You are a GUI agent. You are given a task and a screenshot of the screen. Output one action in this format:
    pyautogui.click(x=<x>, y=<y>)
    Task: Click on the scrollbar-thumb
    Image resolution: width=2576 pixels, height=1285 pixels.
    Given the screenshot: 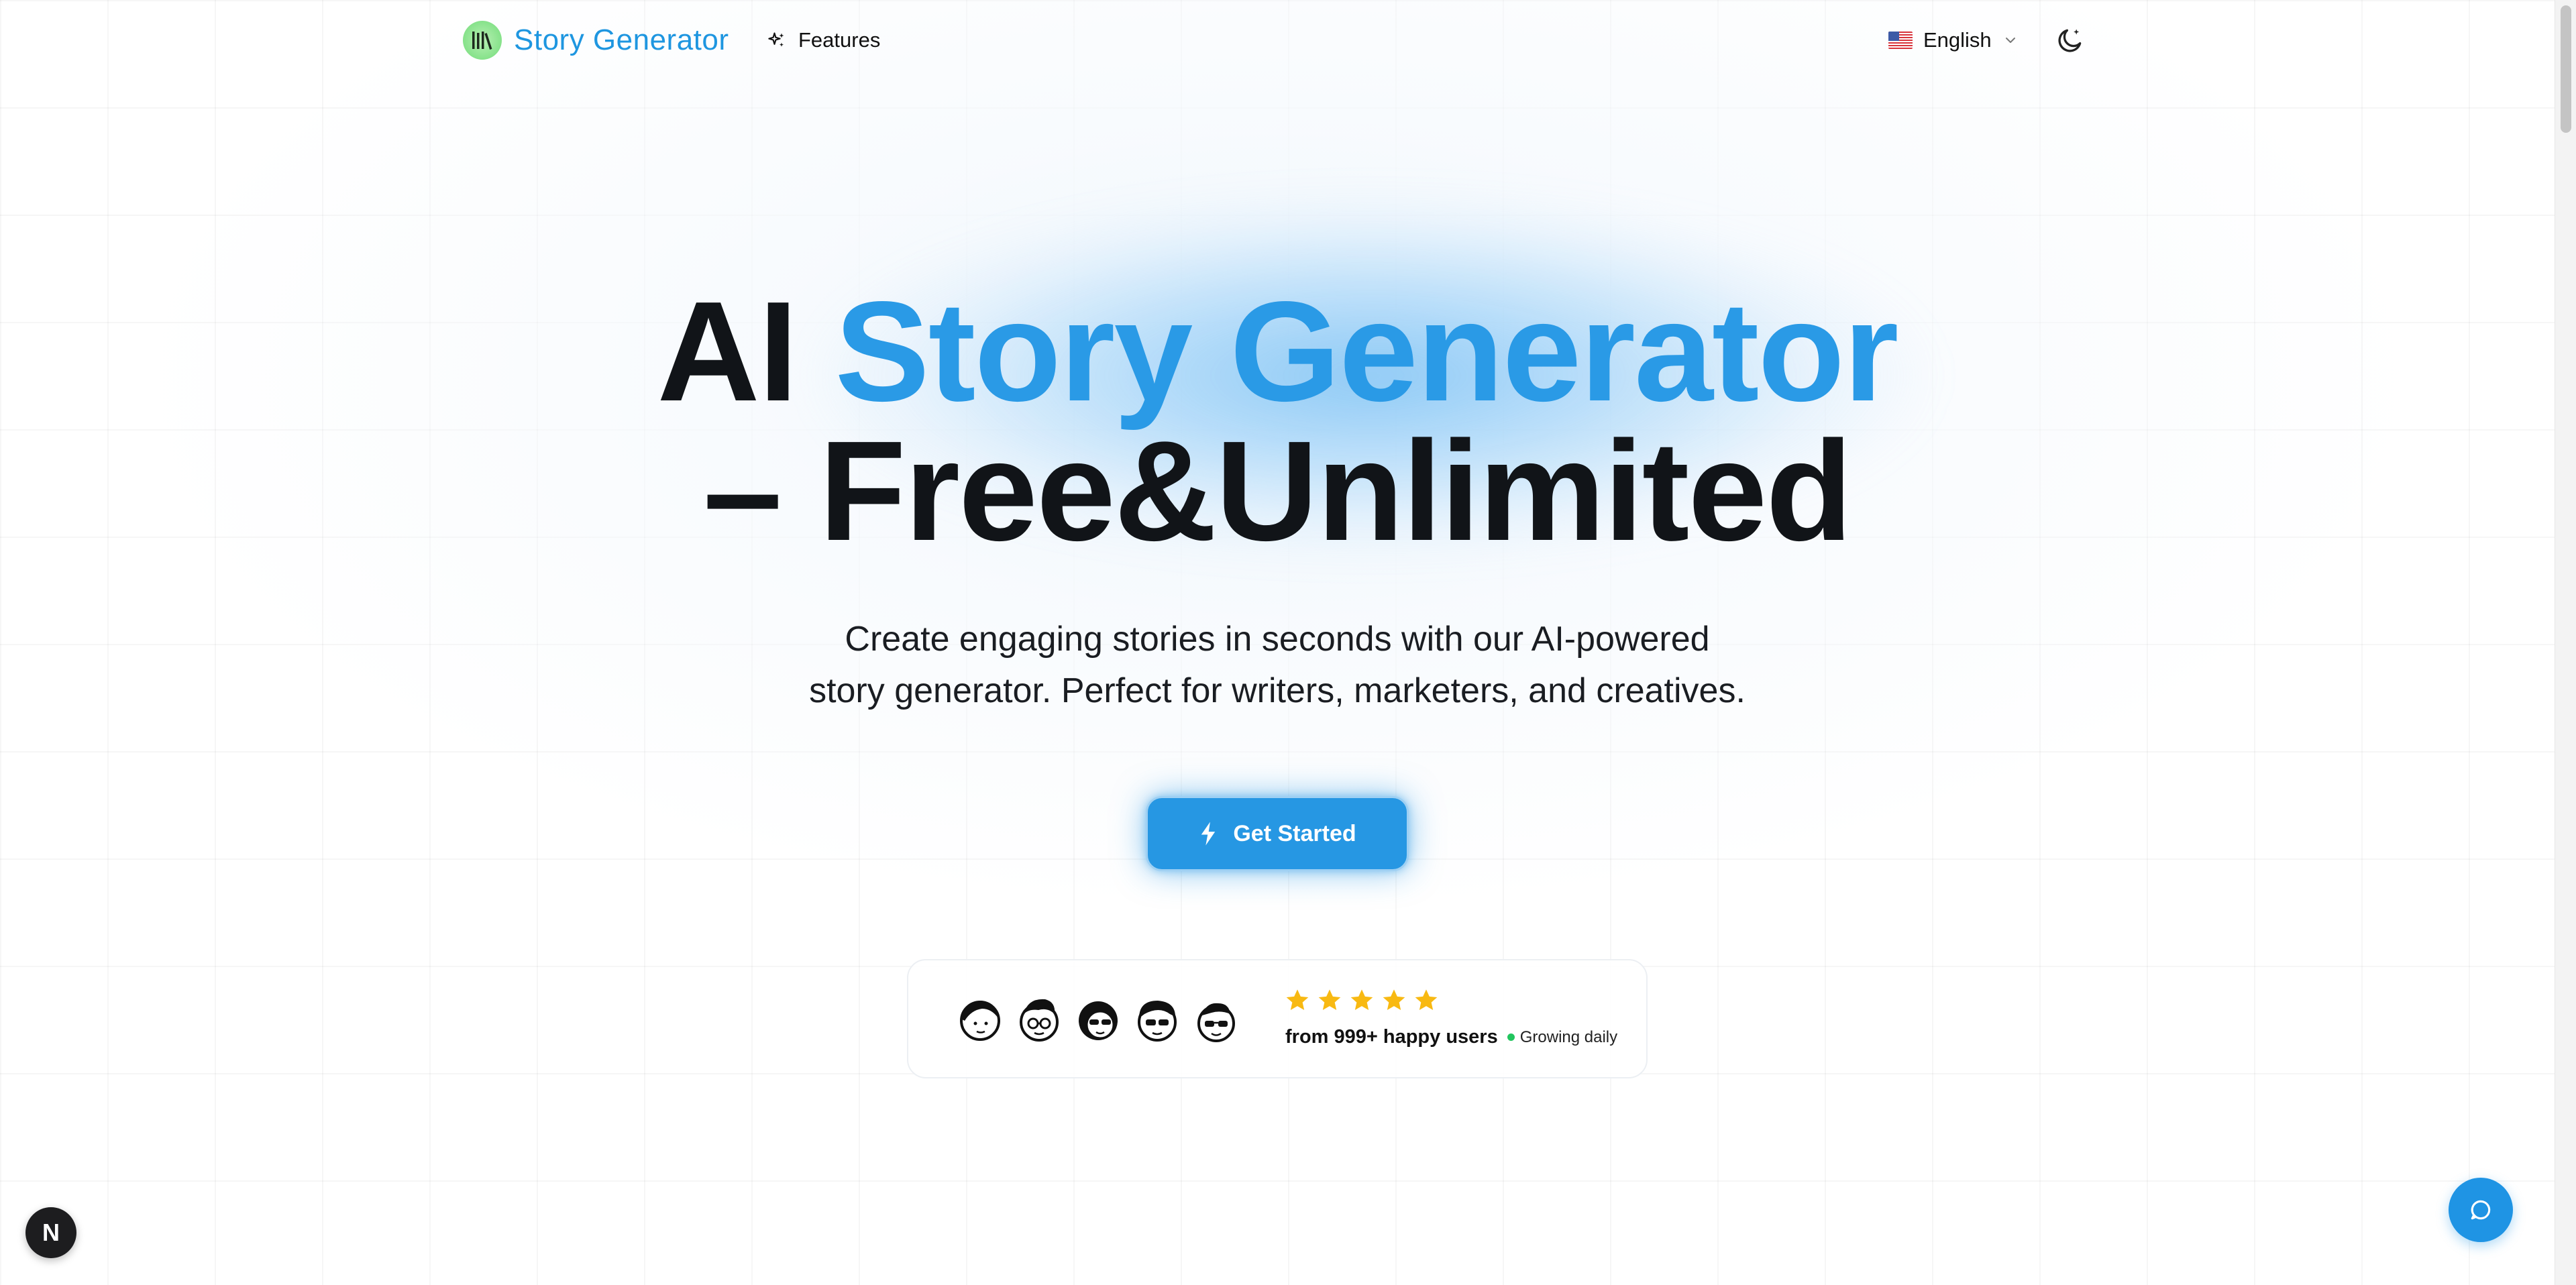 What is the action you would take?
    pyautogui.click(x=2566, y=69)
    